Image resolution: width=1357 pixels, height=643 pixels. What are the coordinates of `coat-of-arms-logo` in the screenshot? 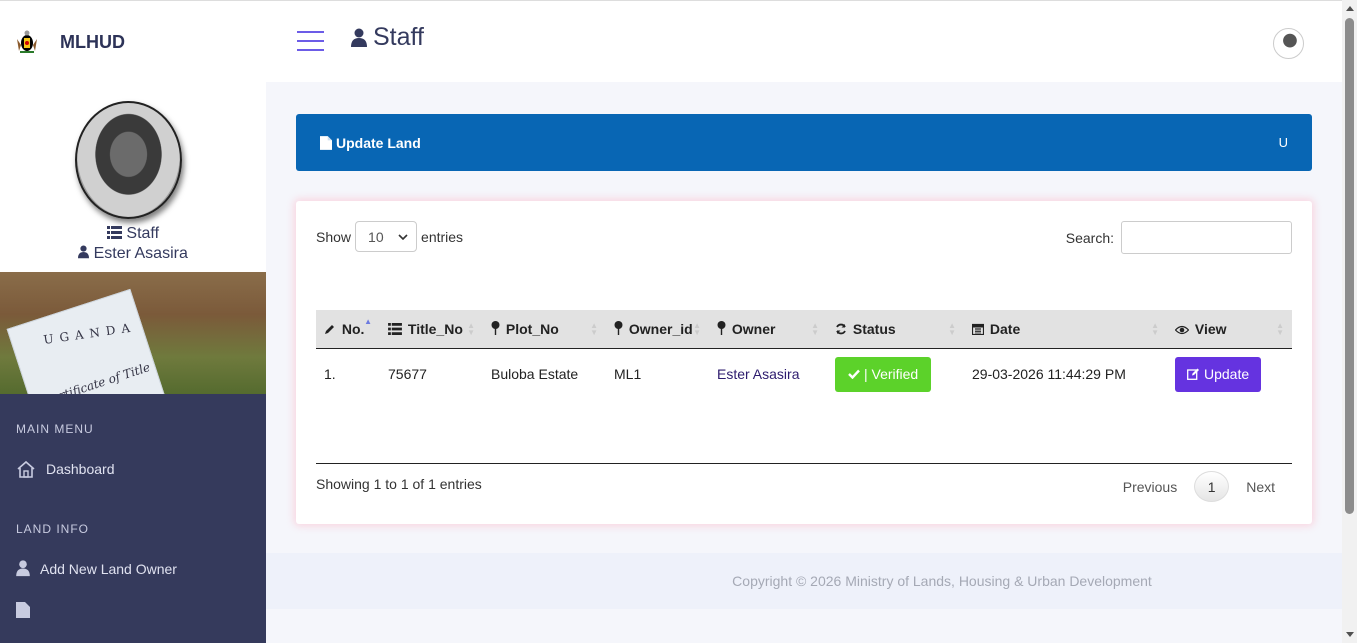 It's located at (27, 42).